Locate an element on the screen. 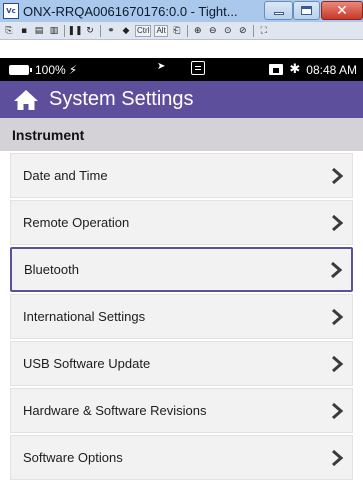  pause-icon: ❚❚ is located at coordinates (74, 31).